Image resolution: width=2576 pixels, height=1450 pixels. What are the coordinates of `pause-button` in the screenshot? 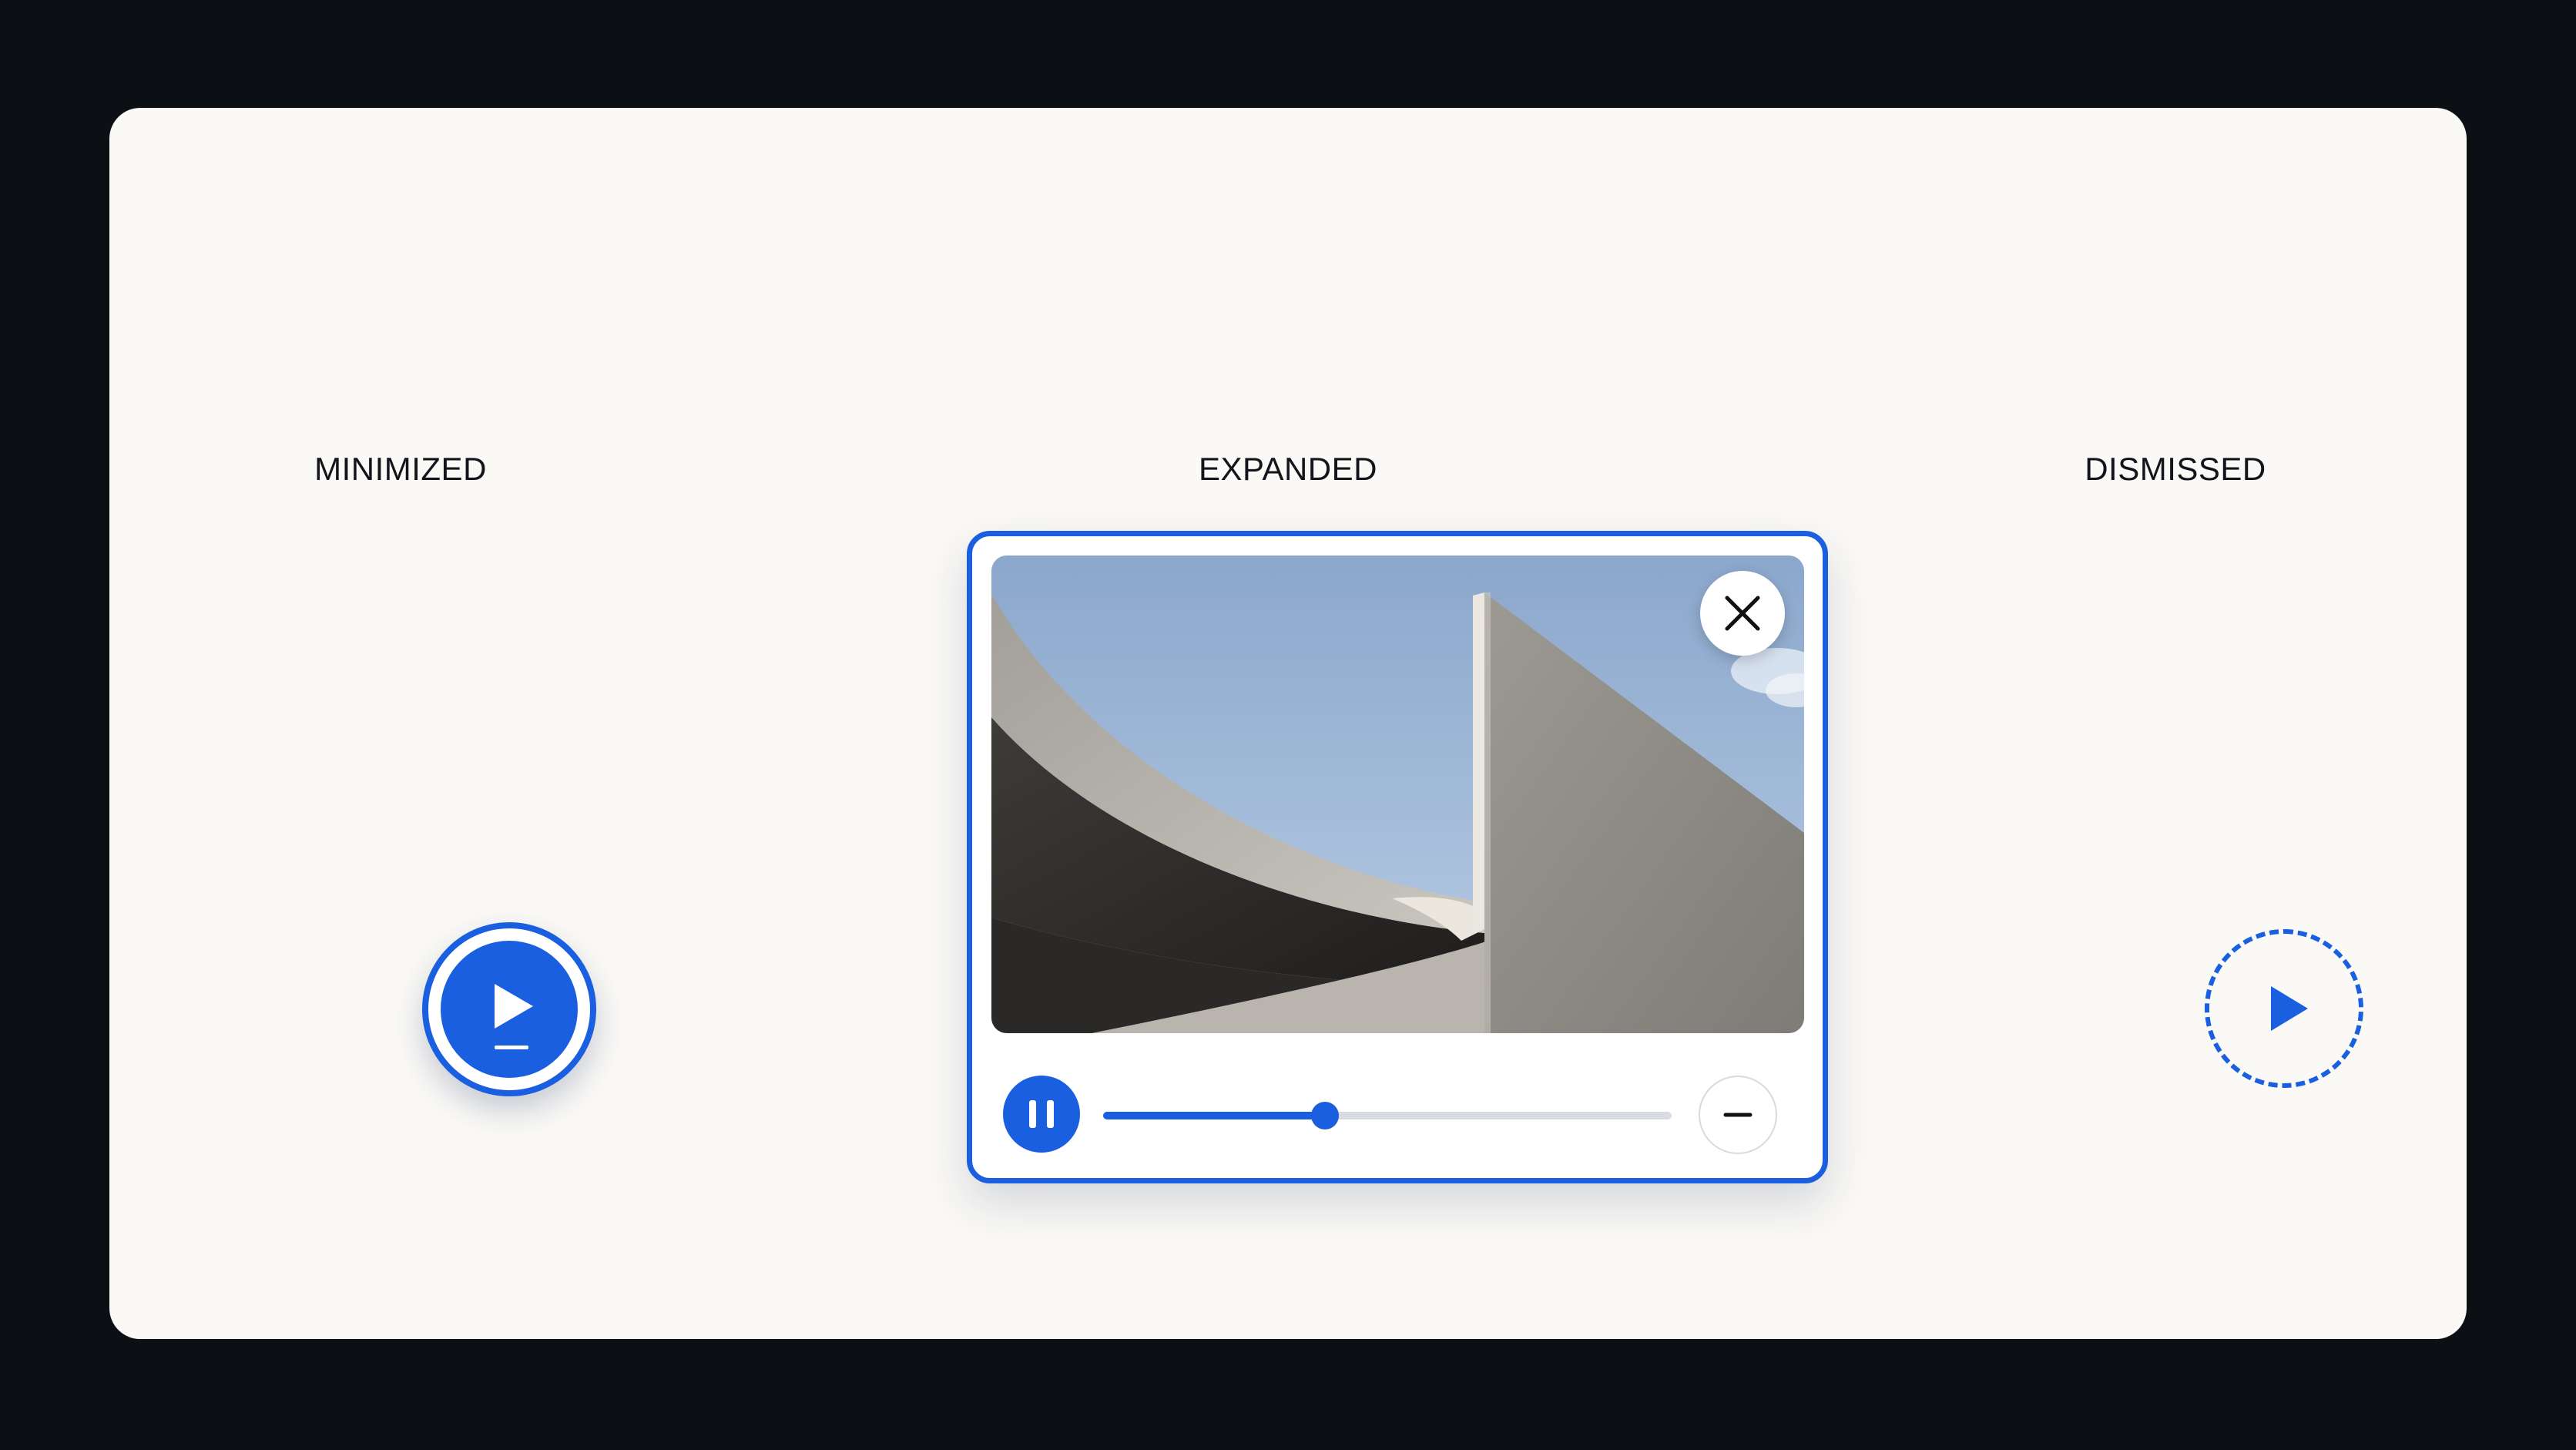 It's located at (1041, 1114).